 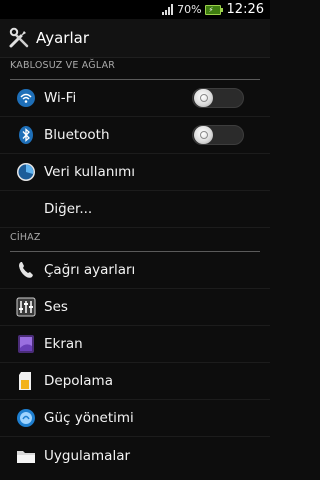 I want to click on sound-equalizer-icon, so click(x=26, y=307).